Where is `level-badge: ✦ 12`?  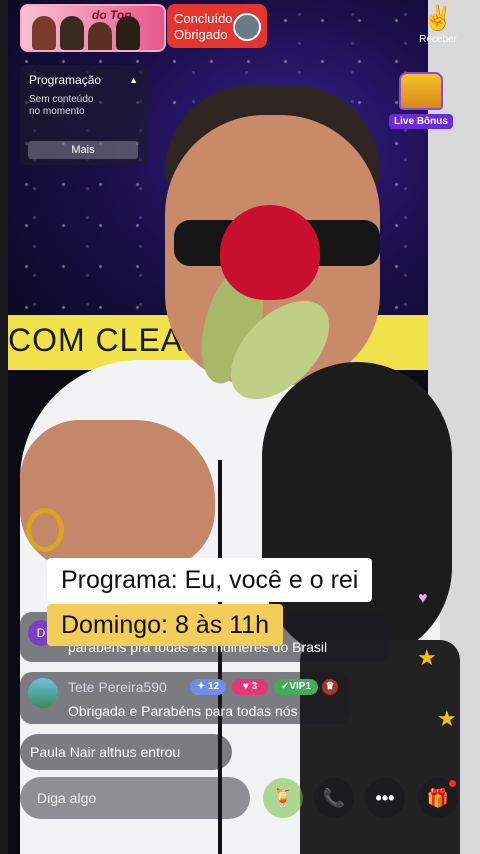 level-badge: ✦ 12 is located at coordinates (208, 687).